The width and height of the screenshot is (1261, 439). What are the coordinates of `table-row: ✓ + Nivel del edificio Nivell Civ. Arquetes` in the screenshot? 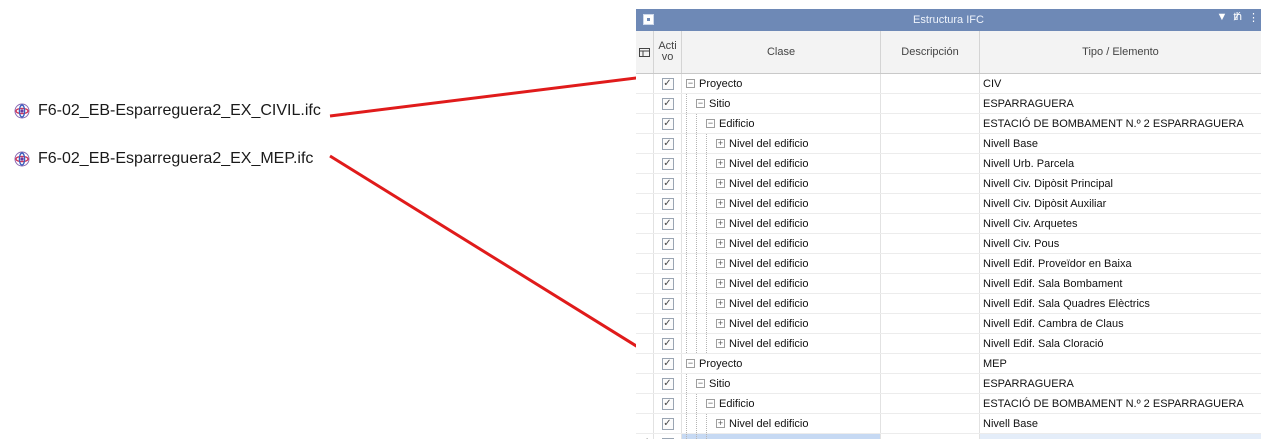 It's located at (948, 224).